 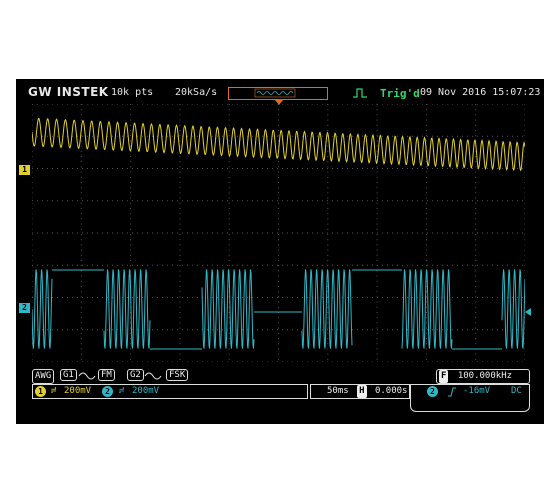 I want to click on vertical-scale-bar: 1 ≓ 200mV 2 ≓ 200mV, so click(x=170, y=391).